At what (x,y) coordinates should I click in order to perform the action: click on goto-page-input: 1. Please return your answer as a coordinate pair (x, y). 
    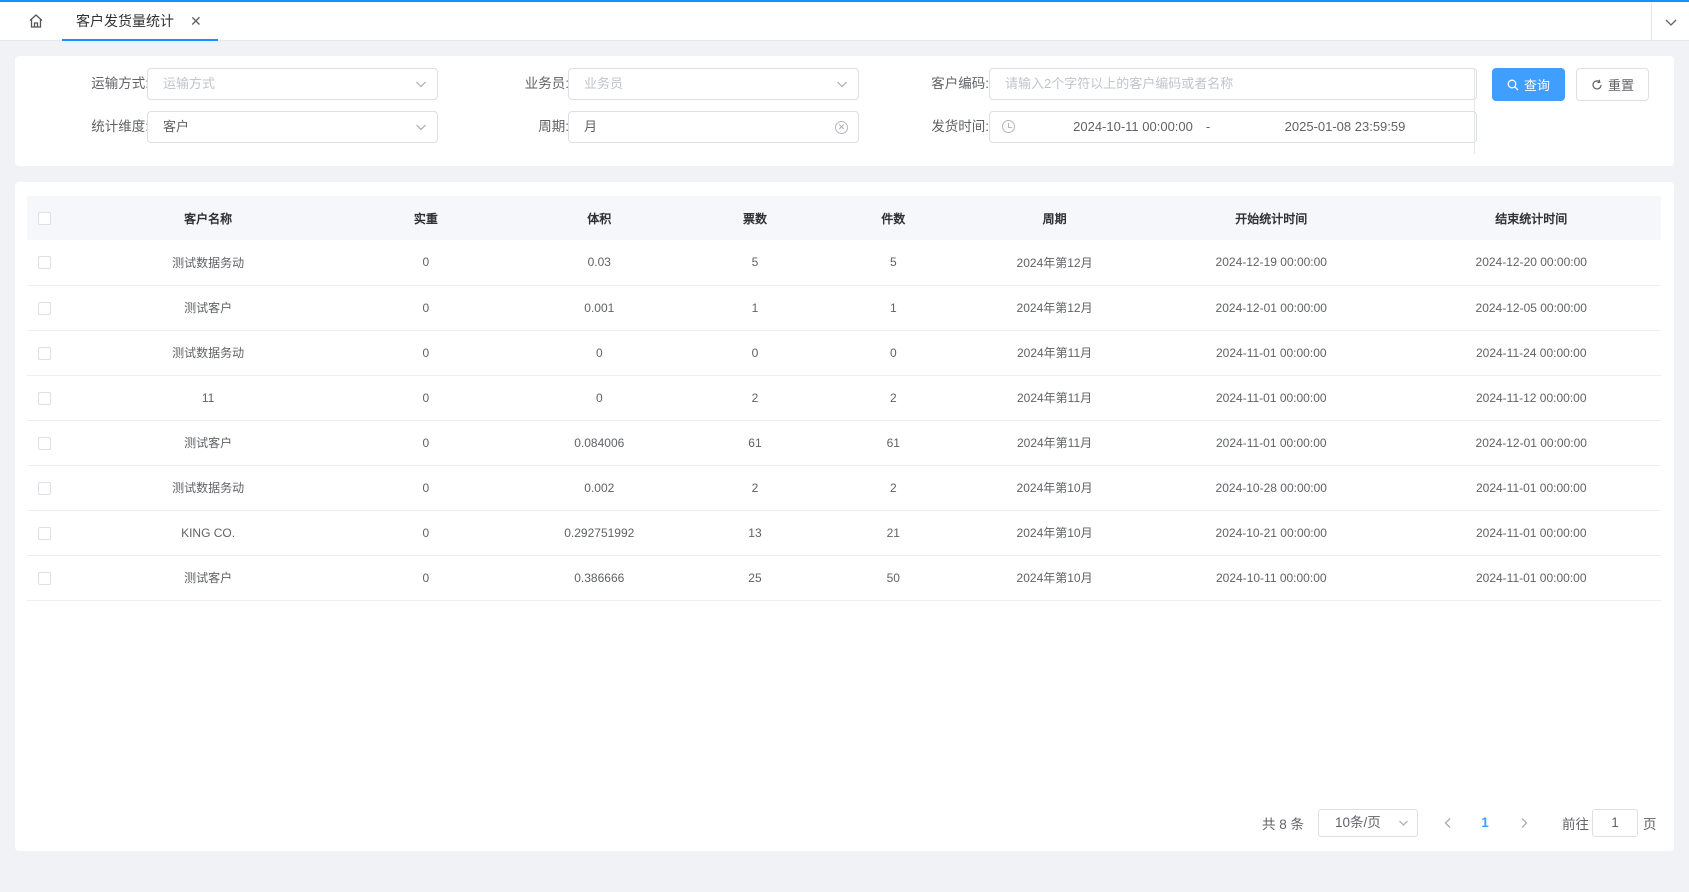
    Looking at the image, I should click on (1615, 823).